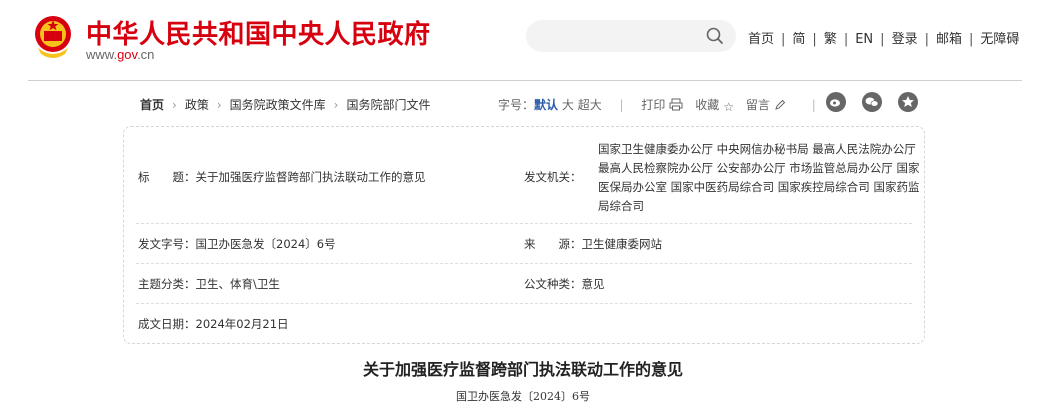  What do you see at coordinates (237, 284) in the screenshot?
I see `topic-value: 卫生、体育\卫生` at bounding box center [237, 284].